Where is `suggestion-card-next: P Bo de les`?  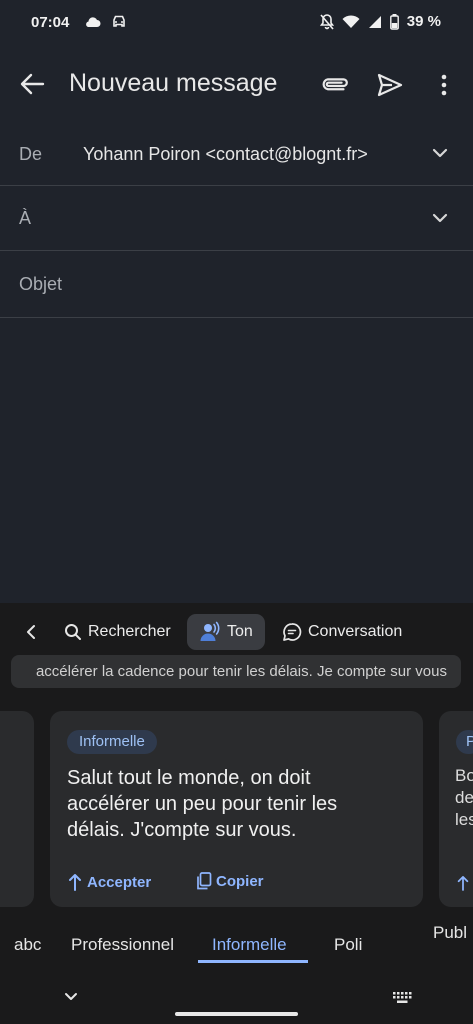
suggestion-card-next: P Bo de les is located at coordinates (456, 809).